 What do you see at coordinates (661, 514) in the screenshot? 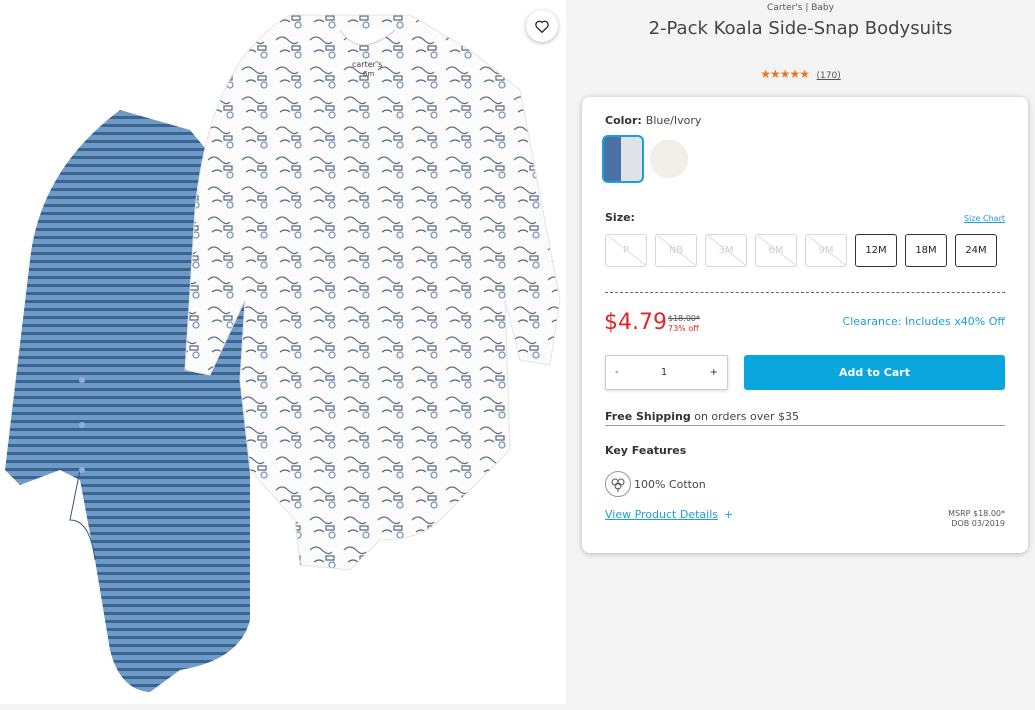
I see `view-product-details-link: View Product Details` at bounding box center [661, 514].